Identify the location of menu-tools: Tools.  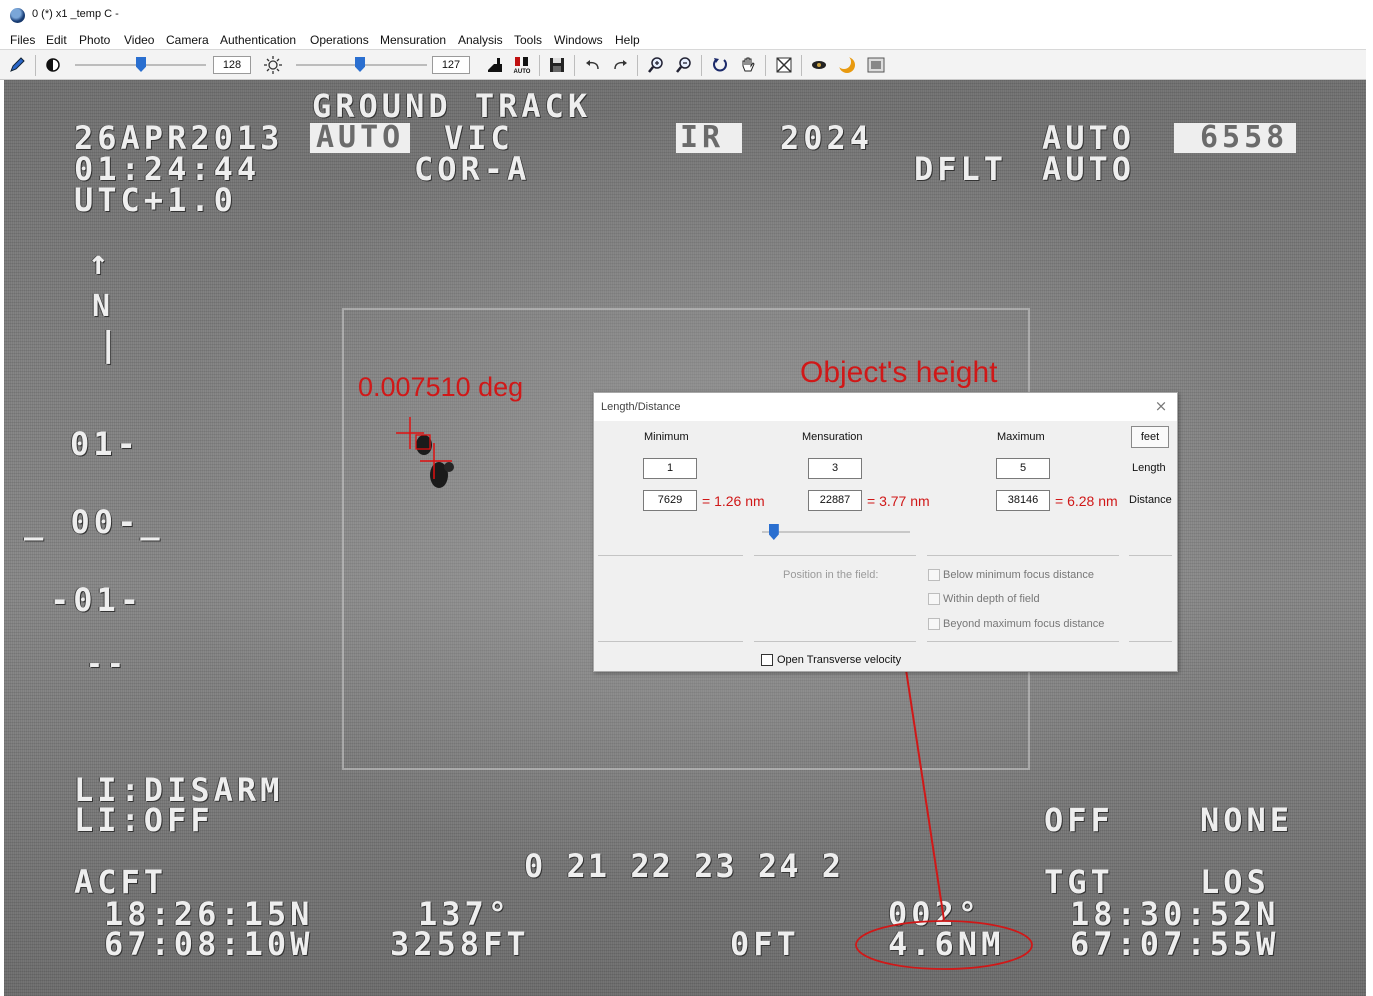
(528, 40).